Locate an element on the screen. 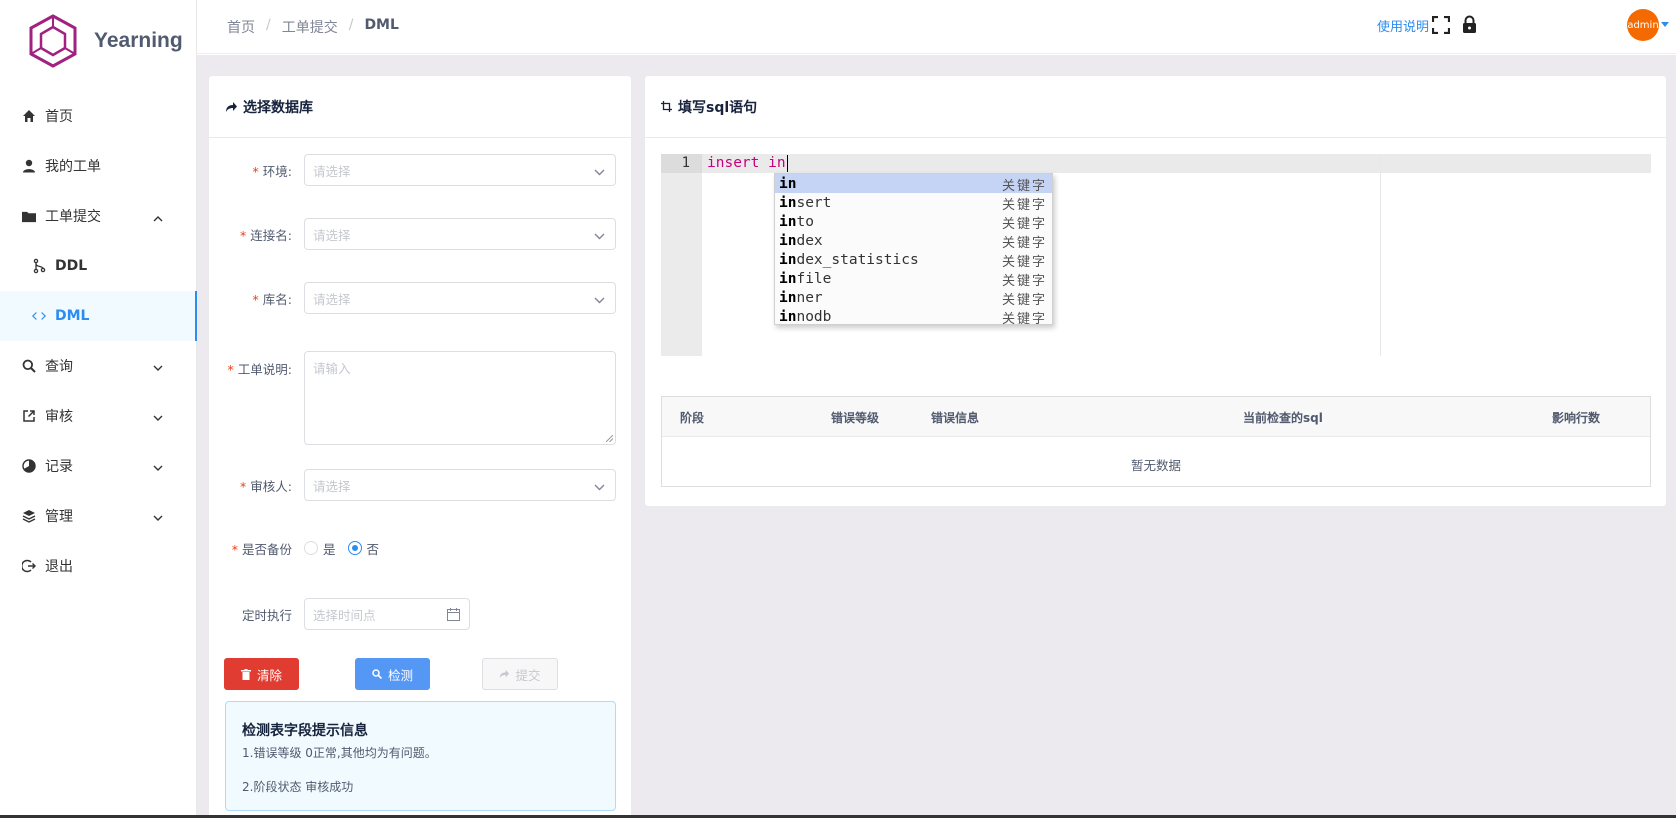 The height and width of the screenshot is (818, 1676). folder-icon is located at coordinates (29, 216).